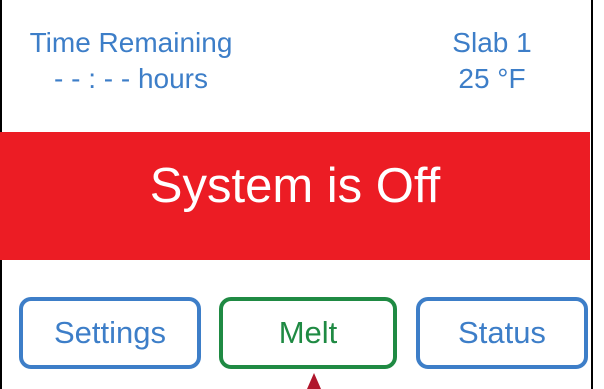 The image size is (604, 389). Describe the element at coordinates (130, 78) in the screenshot. I see `time-remaining-value: - - : - - hours` at that location.